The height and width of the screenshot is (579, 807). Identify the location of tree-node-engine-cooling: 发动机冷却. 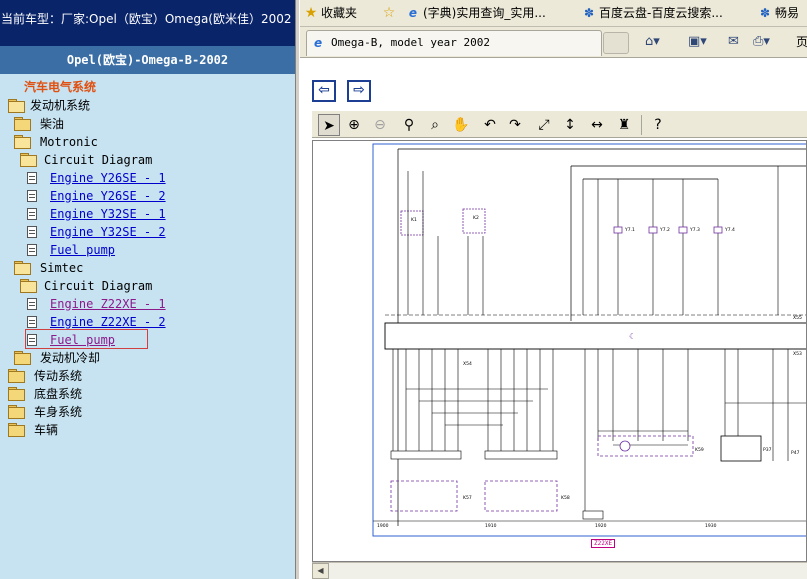
(57, 357).